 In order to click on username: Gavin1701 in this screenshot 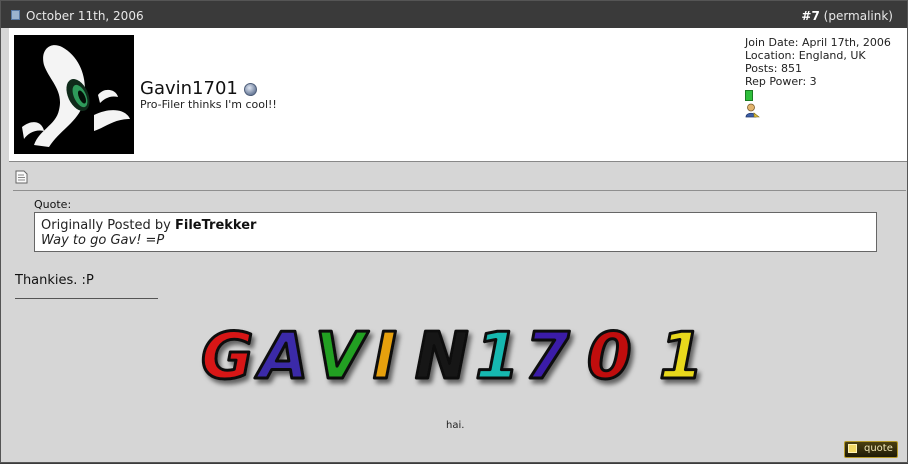, I will do `click(198, 88)`.